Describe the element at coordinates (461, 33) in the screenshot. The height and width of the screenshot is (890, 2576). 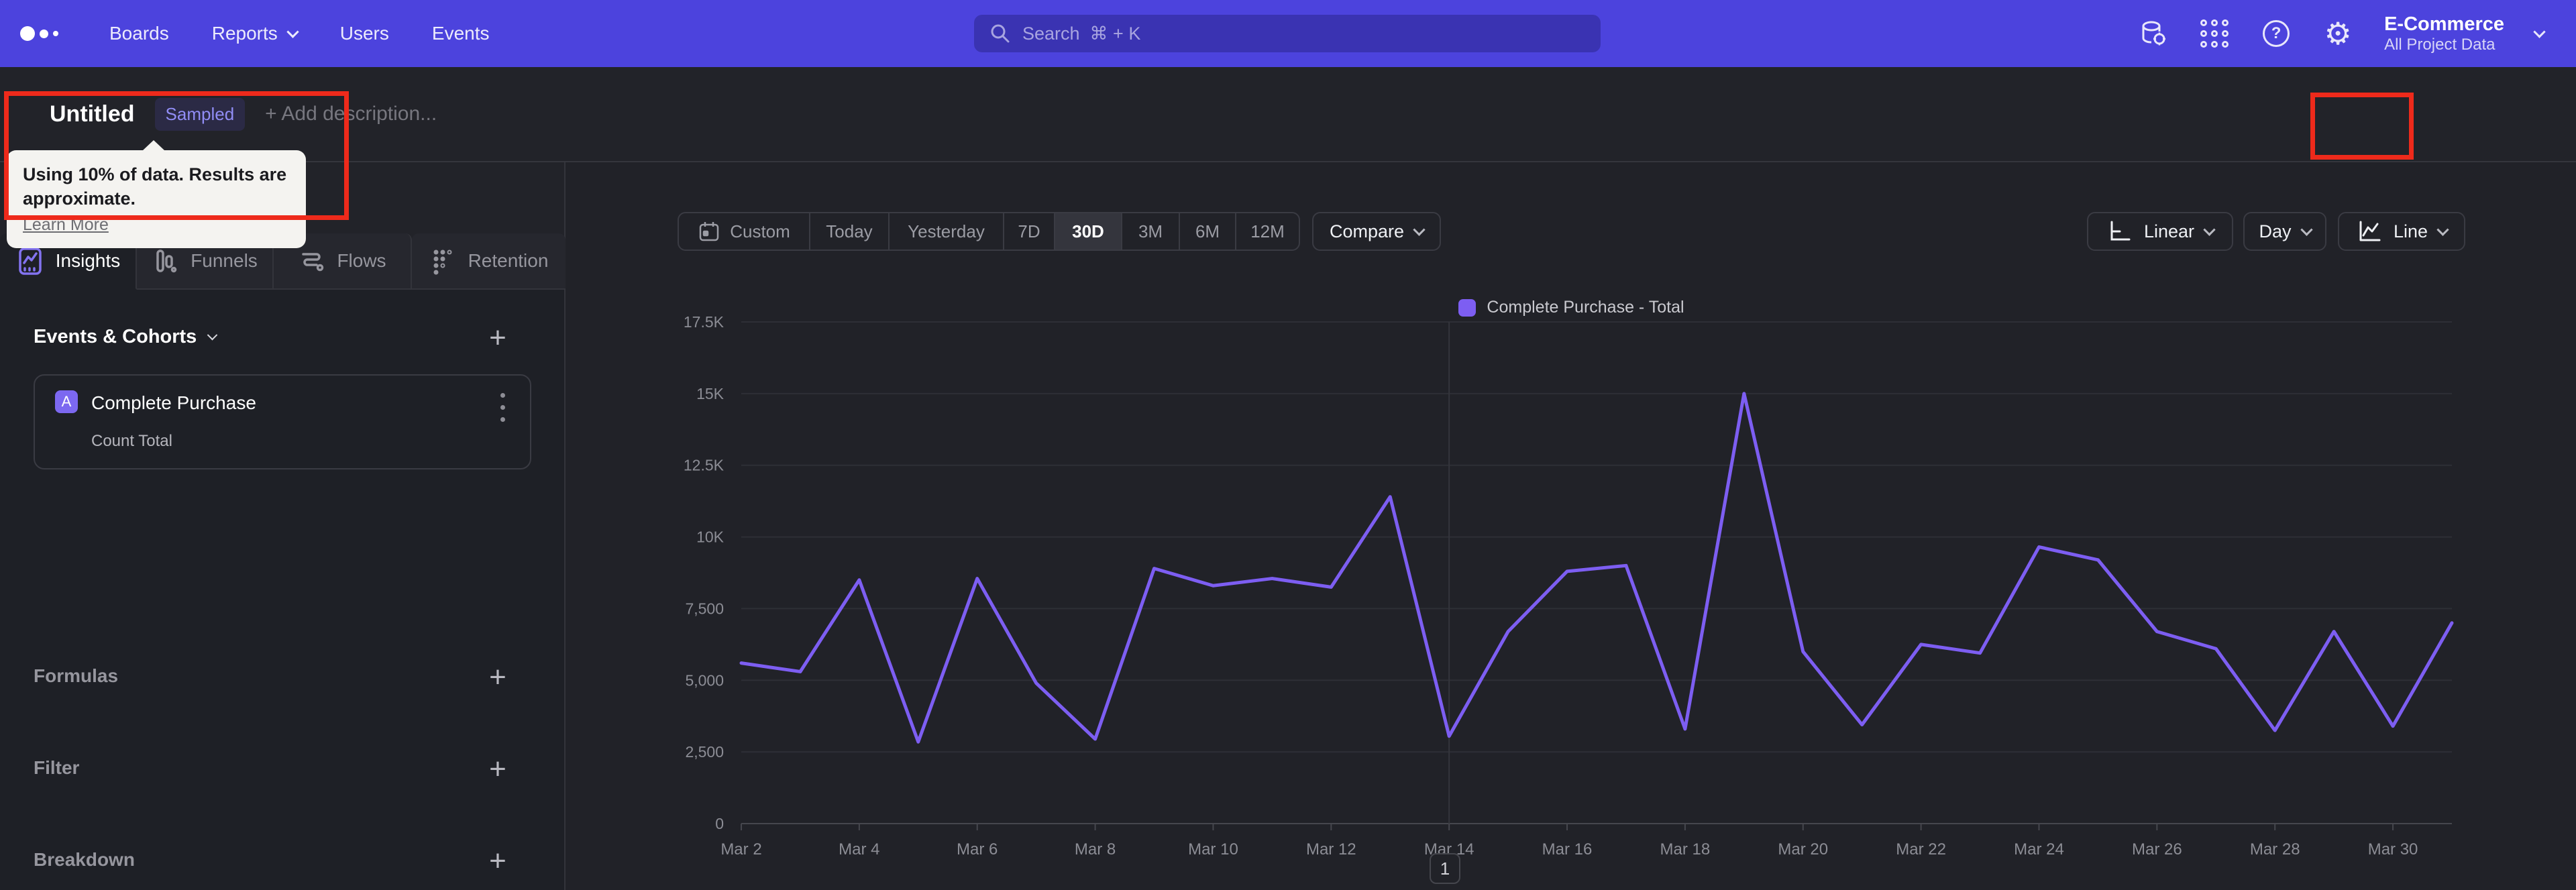
I see `nav-item-events: Events` at that location.